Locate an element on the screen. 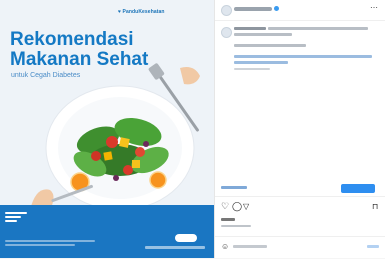 This screenshot has height=259, width=385. heart-icon: ♡ is located at coordinates (225, 206).